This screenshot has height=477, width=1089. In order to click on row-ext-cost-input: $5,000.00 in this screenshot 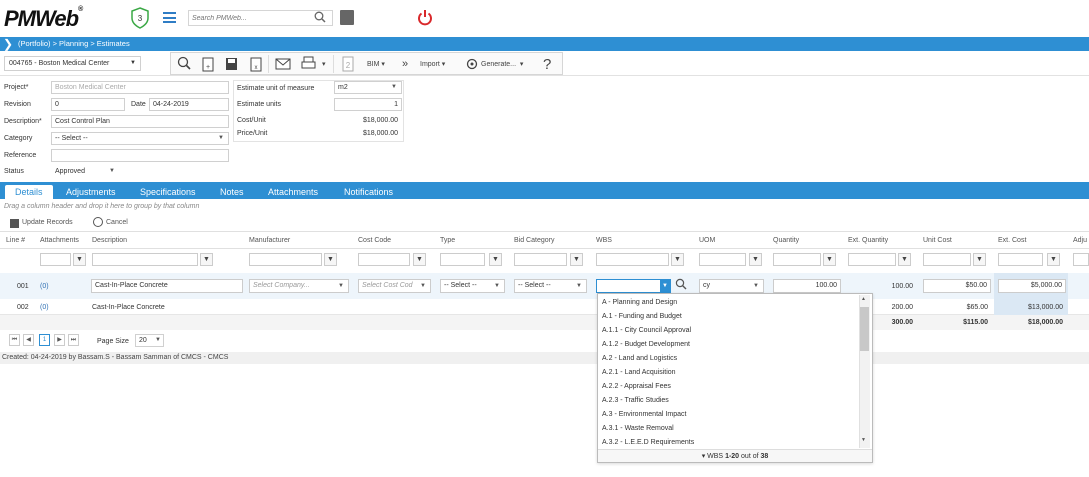, I will do `click(1032, 286)`.